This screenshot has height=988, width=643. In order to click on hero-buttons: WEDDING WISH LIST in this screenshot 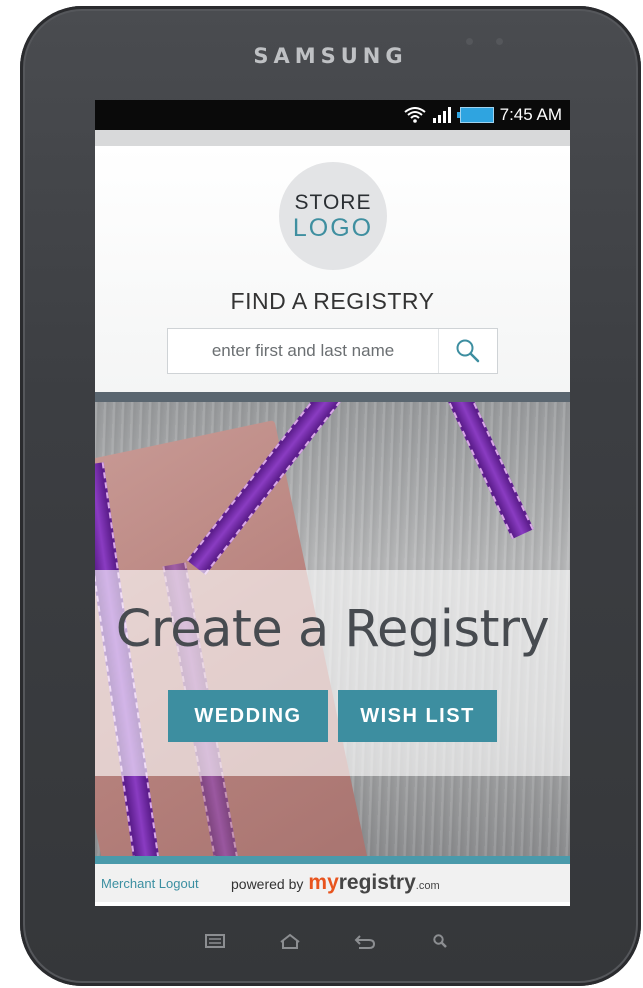, I will do `click(332, 716)`.